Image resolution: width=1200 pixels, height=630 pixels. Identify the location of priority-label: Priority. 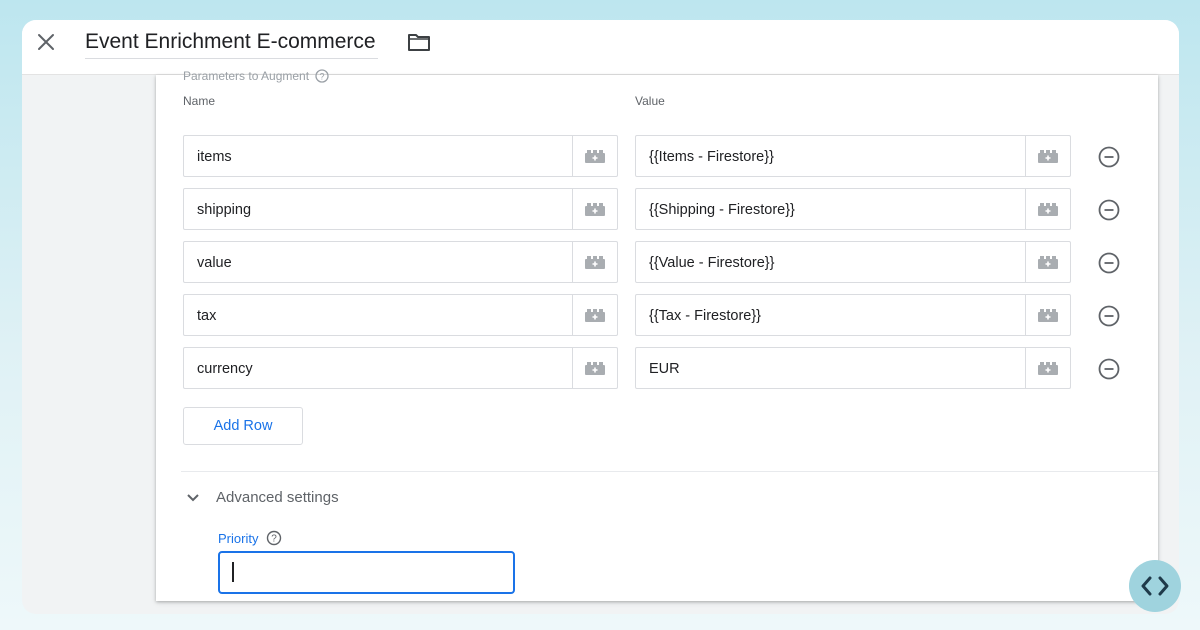
(238, 538).